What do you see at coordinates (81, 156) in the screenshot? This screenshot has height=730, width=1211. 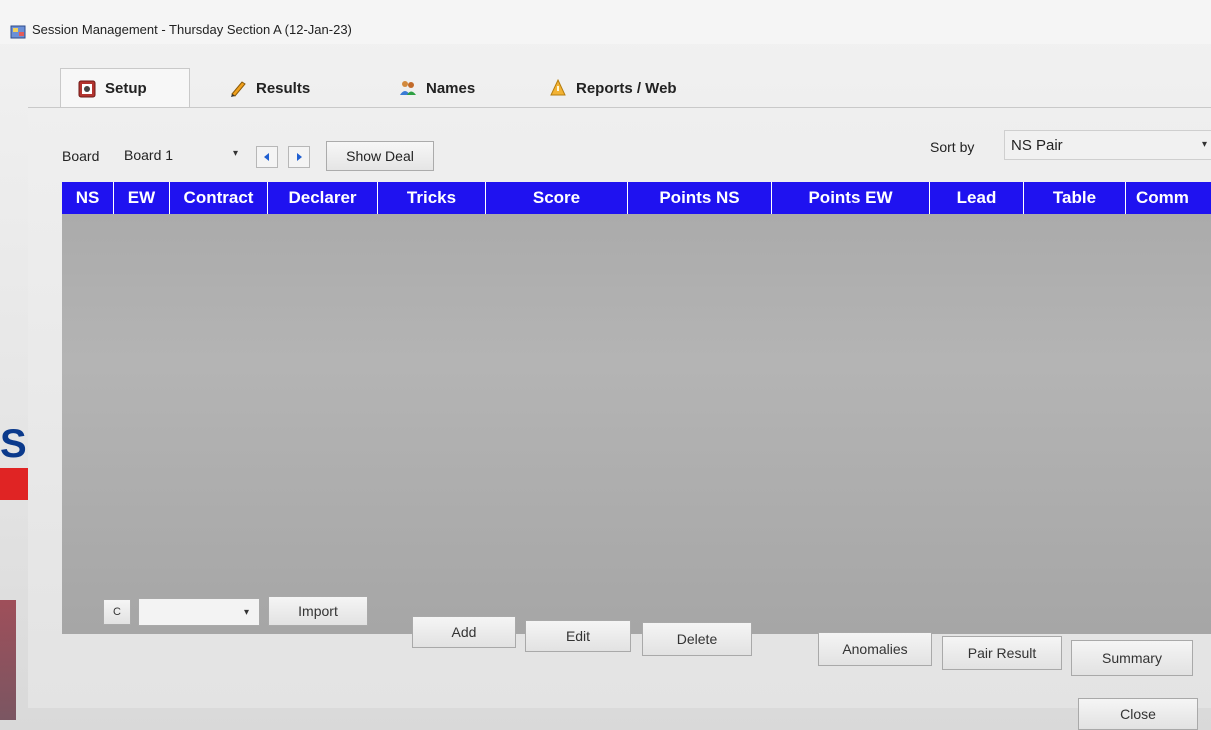 I see `board-label: Board` at bounding box center [81, 156].